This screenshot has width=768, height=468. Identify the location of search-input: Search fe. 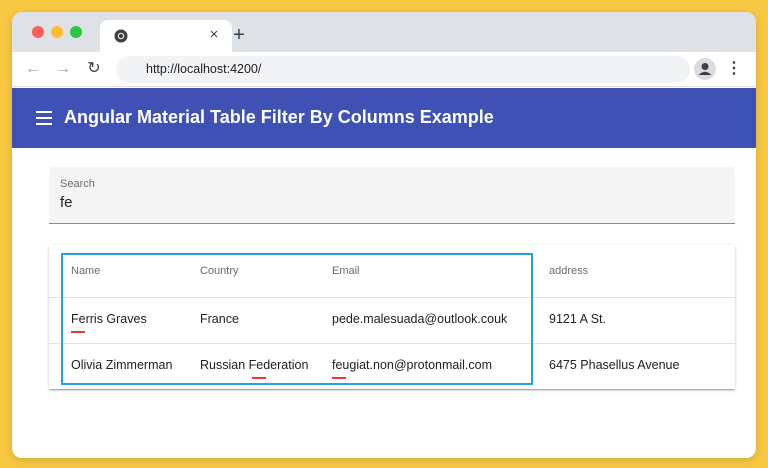
(392, 195).